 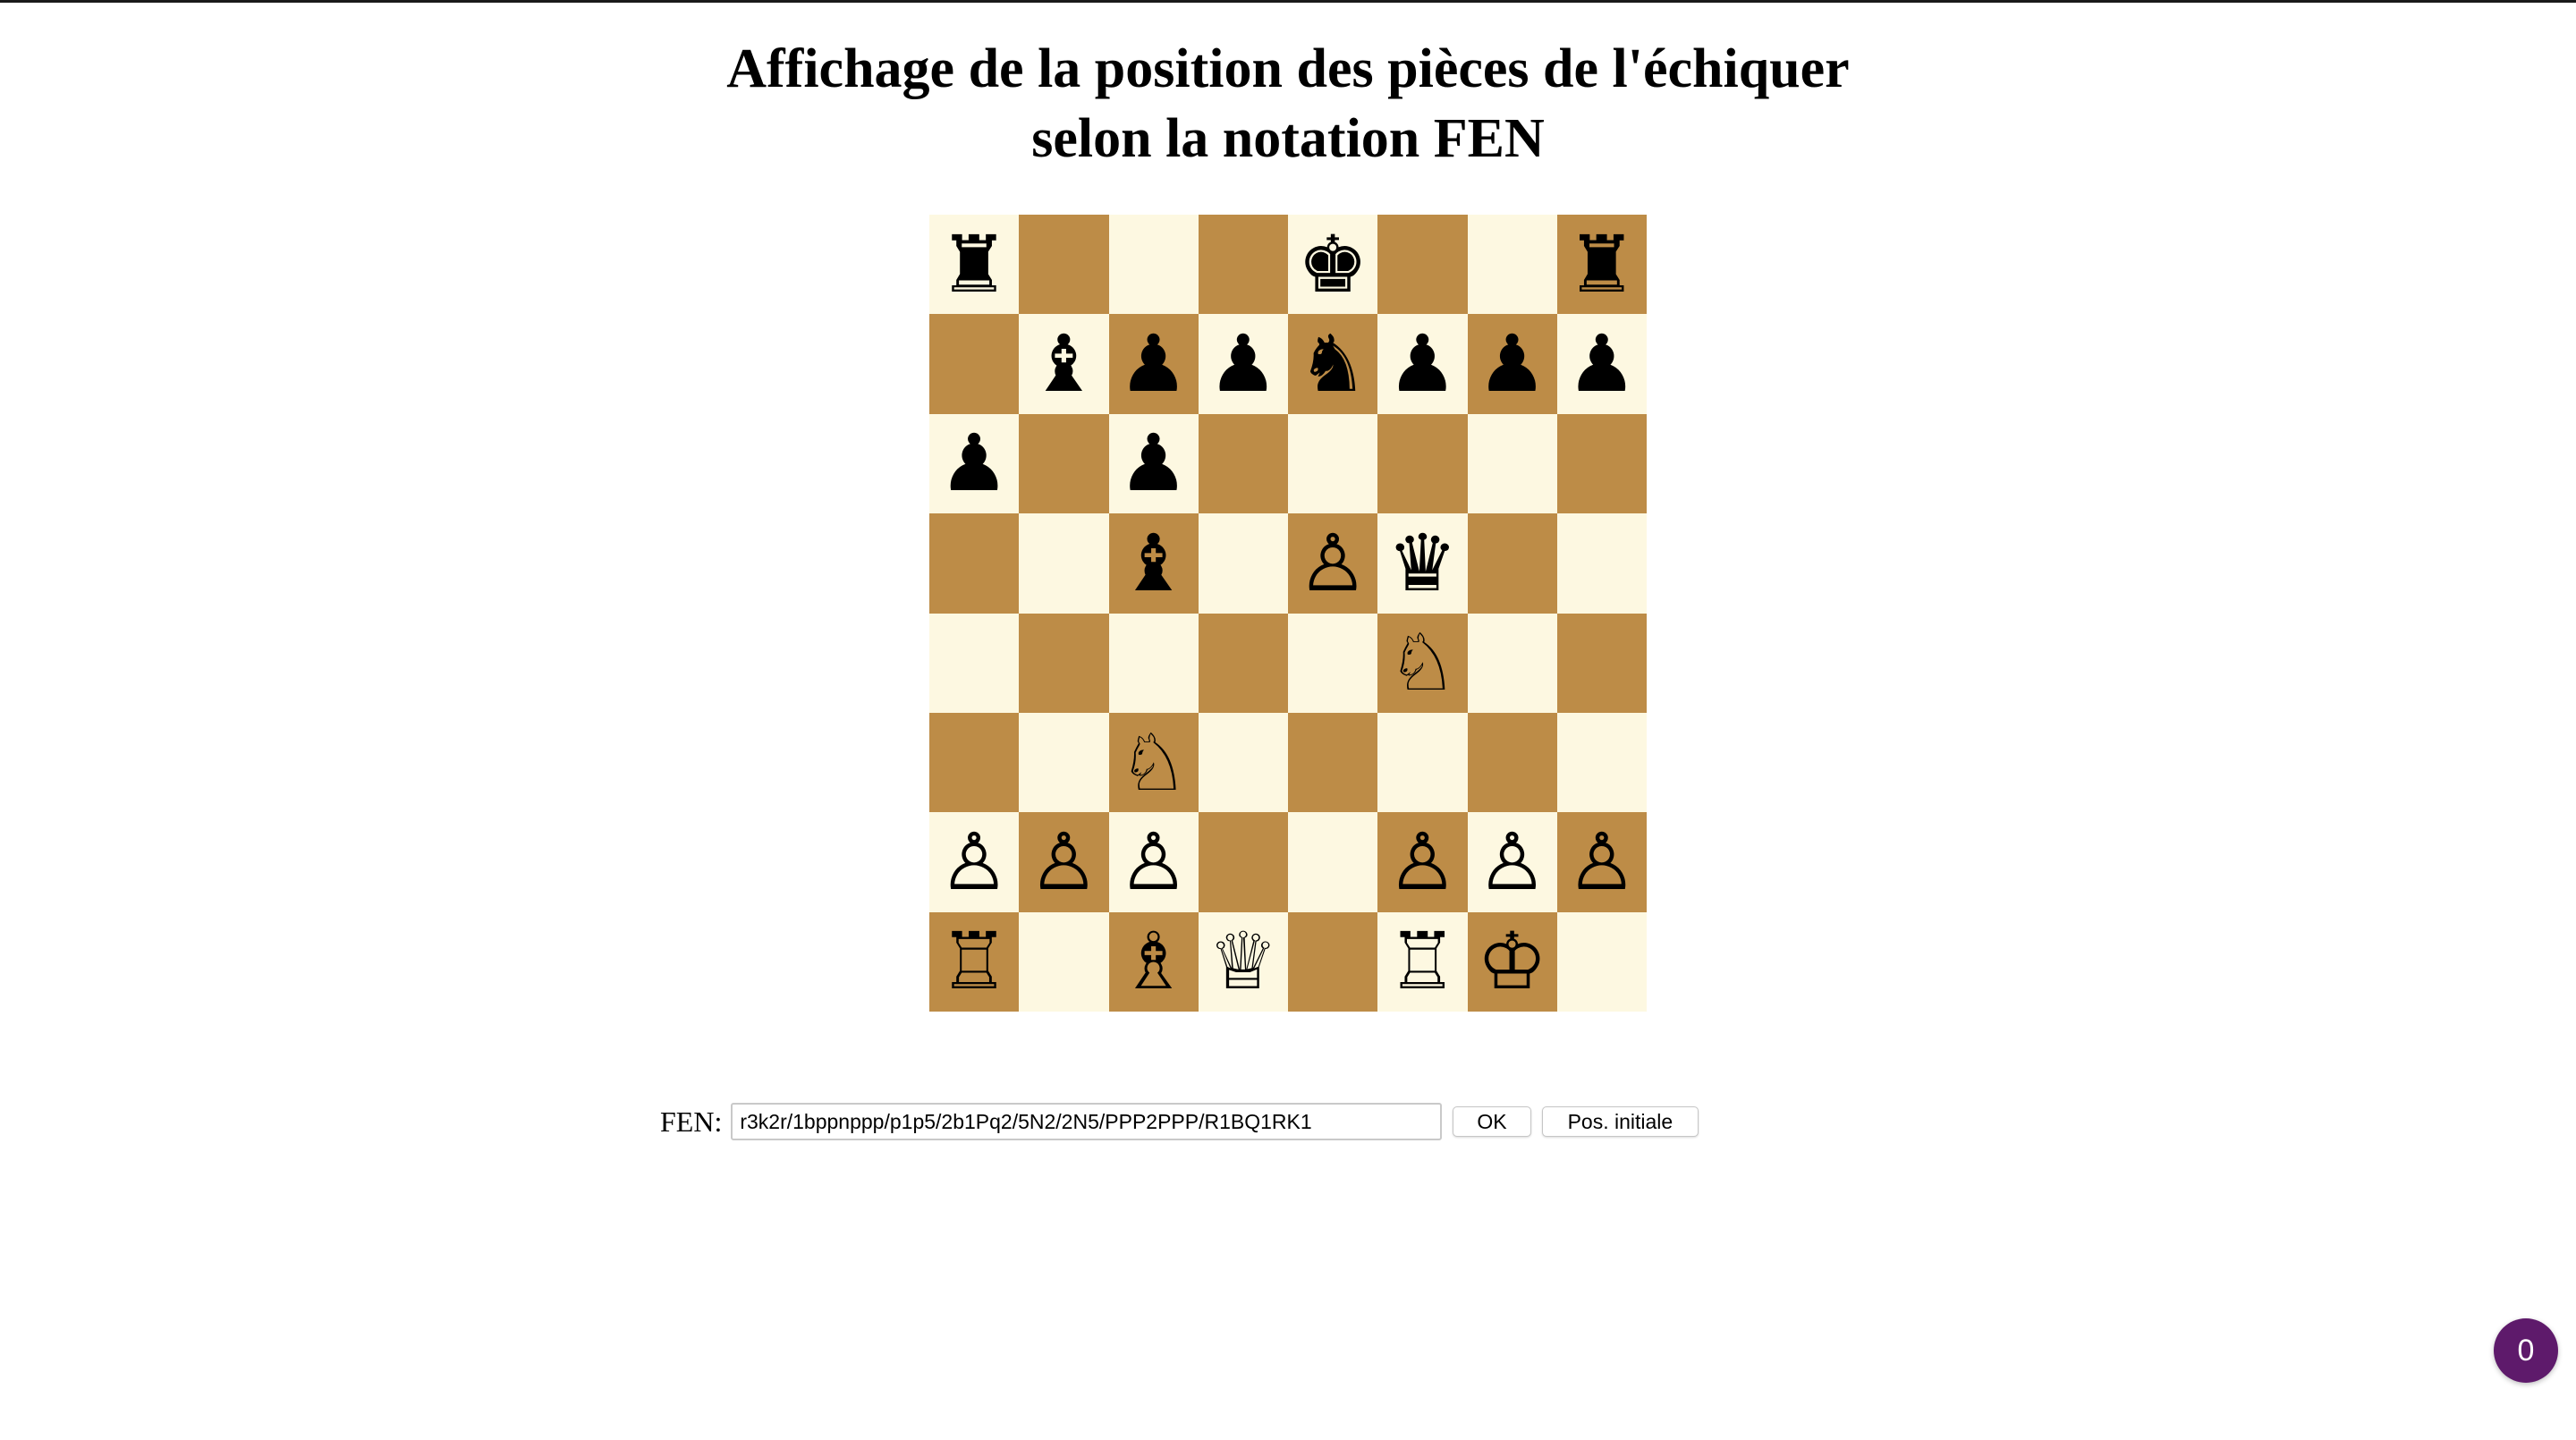 I want to click on square-g5, so click(x=1512, y=563).